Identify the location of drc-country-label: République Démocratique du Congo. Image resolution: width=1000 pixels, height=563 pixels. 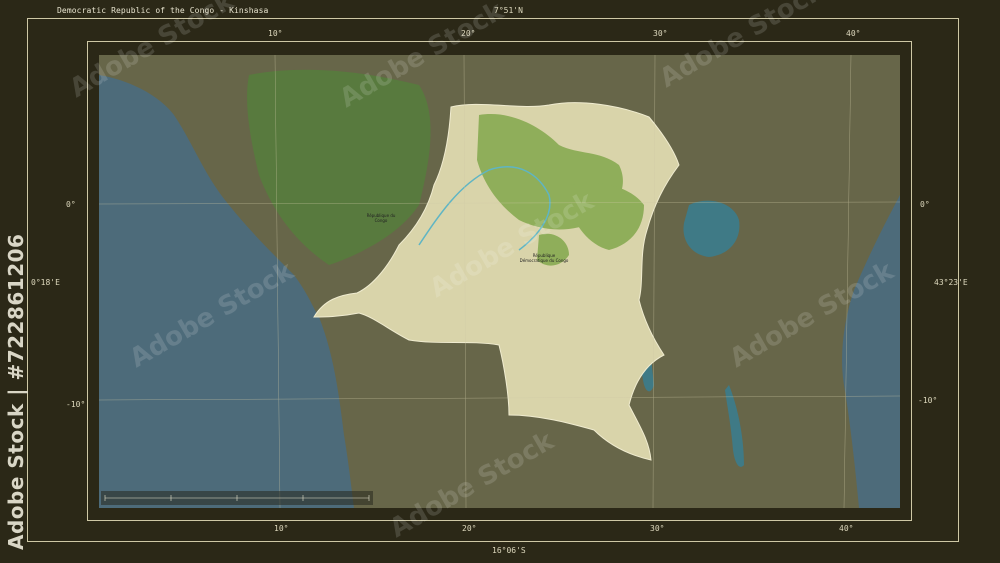
(544, 258).